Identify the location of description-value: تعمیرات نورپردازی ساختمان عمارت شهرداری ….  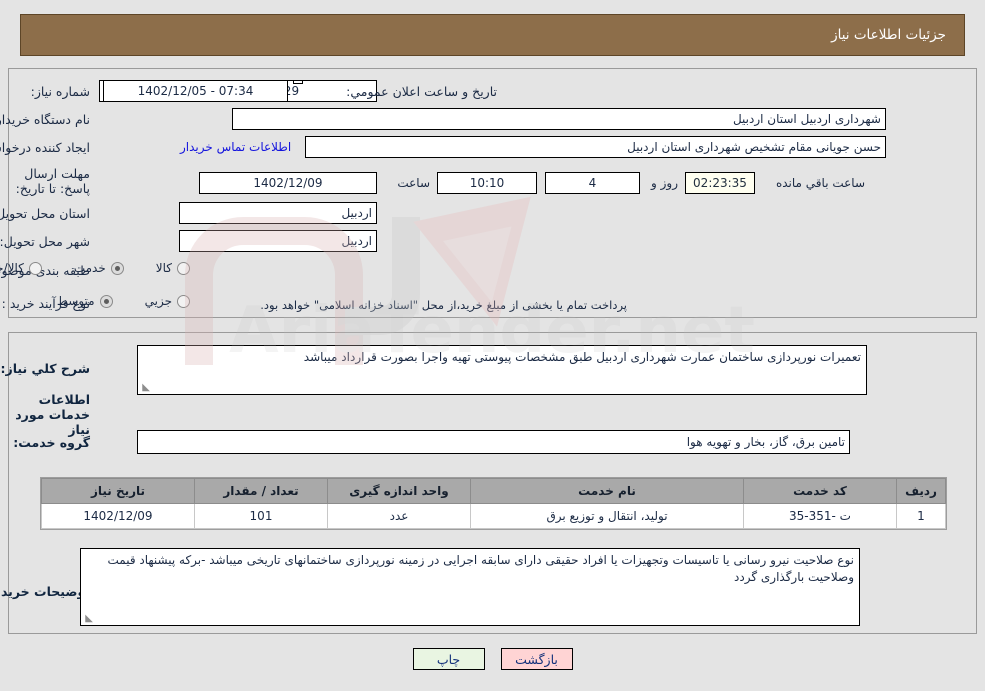
(582, 357).